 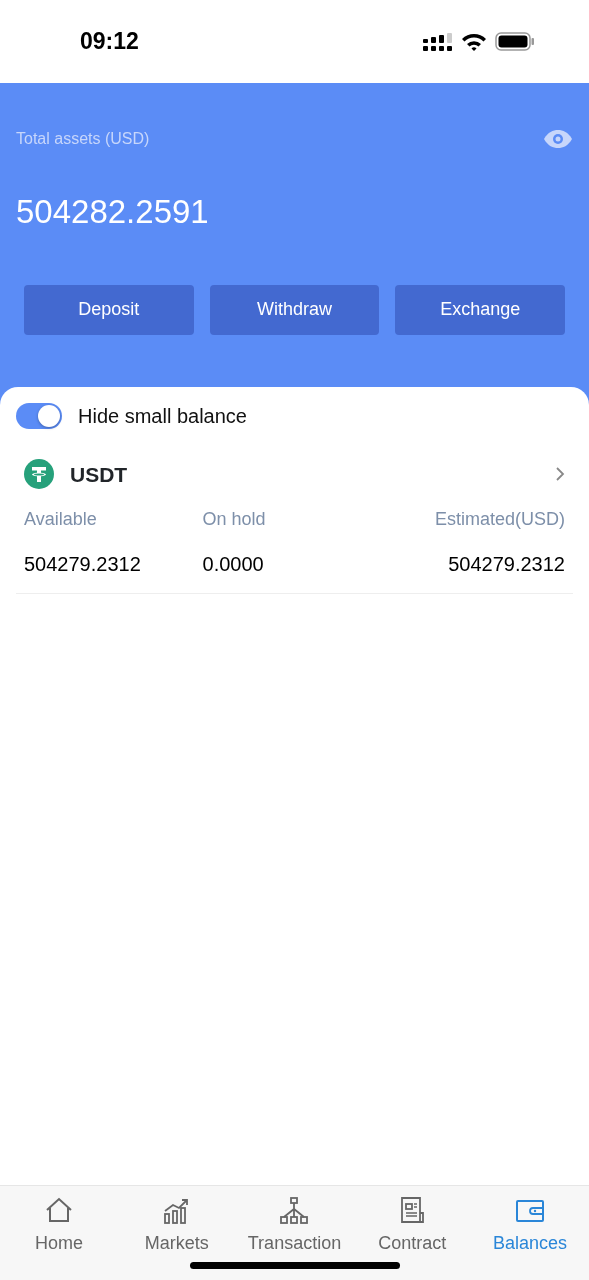 I want to click on deposit-button: Deposit, so click(x=109, y=309).